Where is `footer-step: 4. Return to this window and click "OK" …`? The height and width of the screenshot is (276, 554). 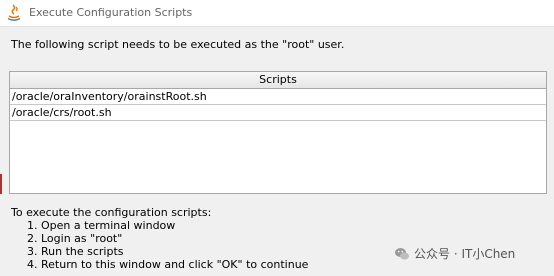 footer-step: 4. Return to this window and click "OK" … is located at coordinates (168, 264).